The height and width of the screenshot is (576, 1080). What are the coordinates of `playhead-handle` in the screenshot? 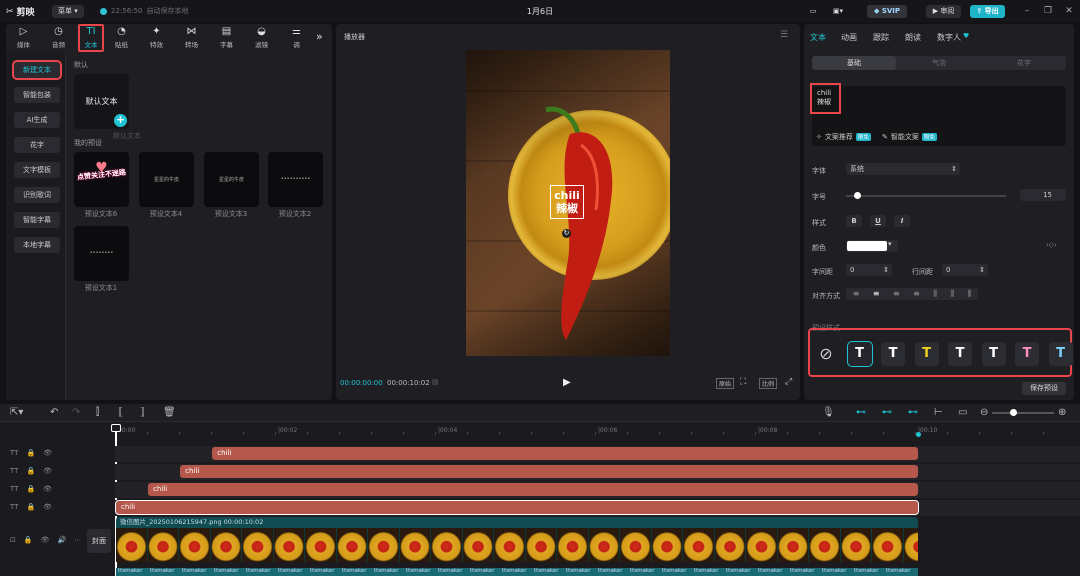 It's located at (116, 428).